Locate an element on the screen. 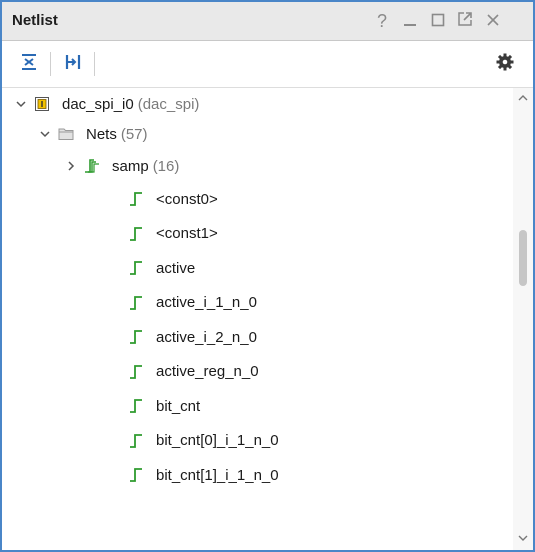 The width and height of the screenshot is (535, 552). nets-folder-label: Nets is located at coordinates (101, 134).